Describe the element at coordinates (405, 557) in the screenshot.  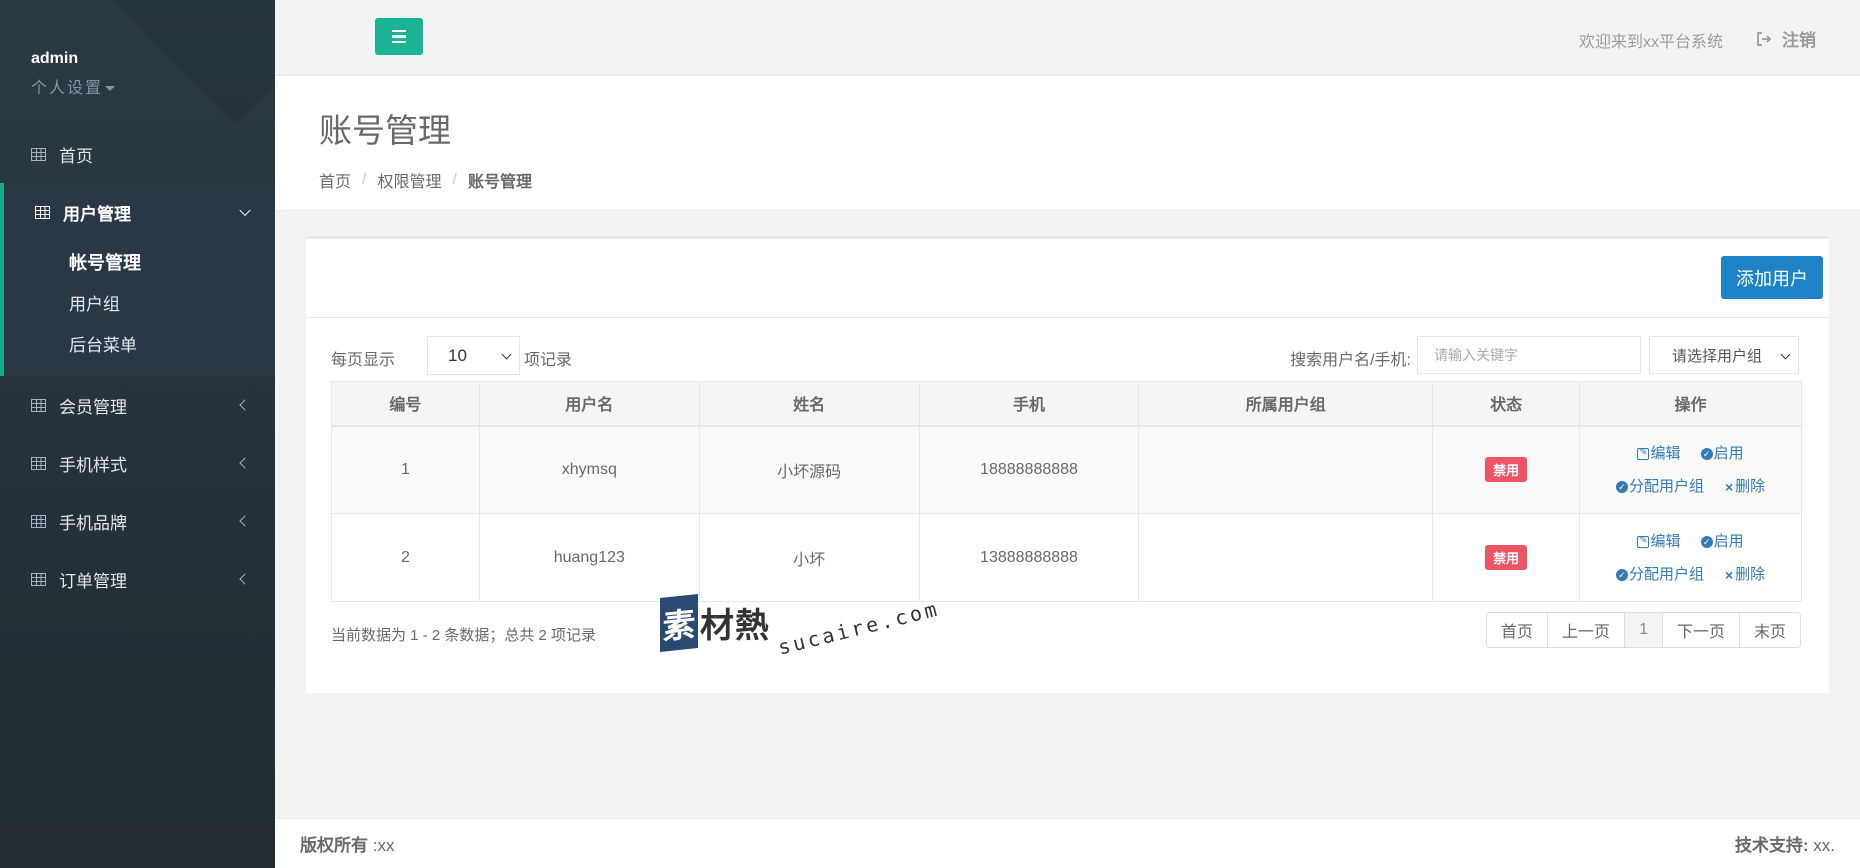
I see `cell-id: 2` at that location.